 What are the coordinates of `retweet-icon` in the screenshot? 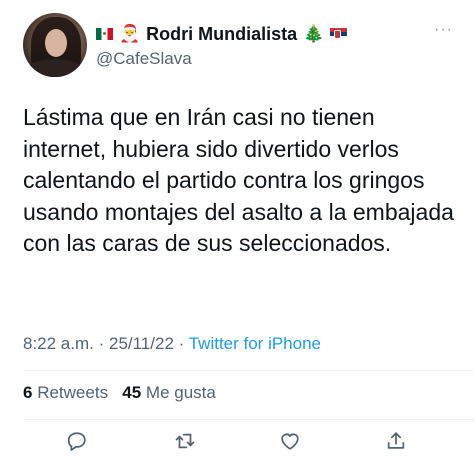 It's located at (185, 441).